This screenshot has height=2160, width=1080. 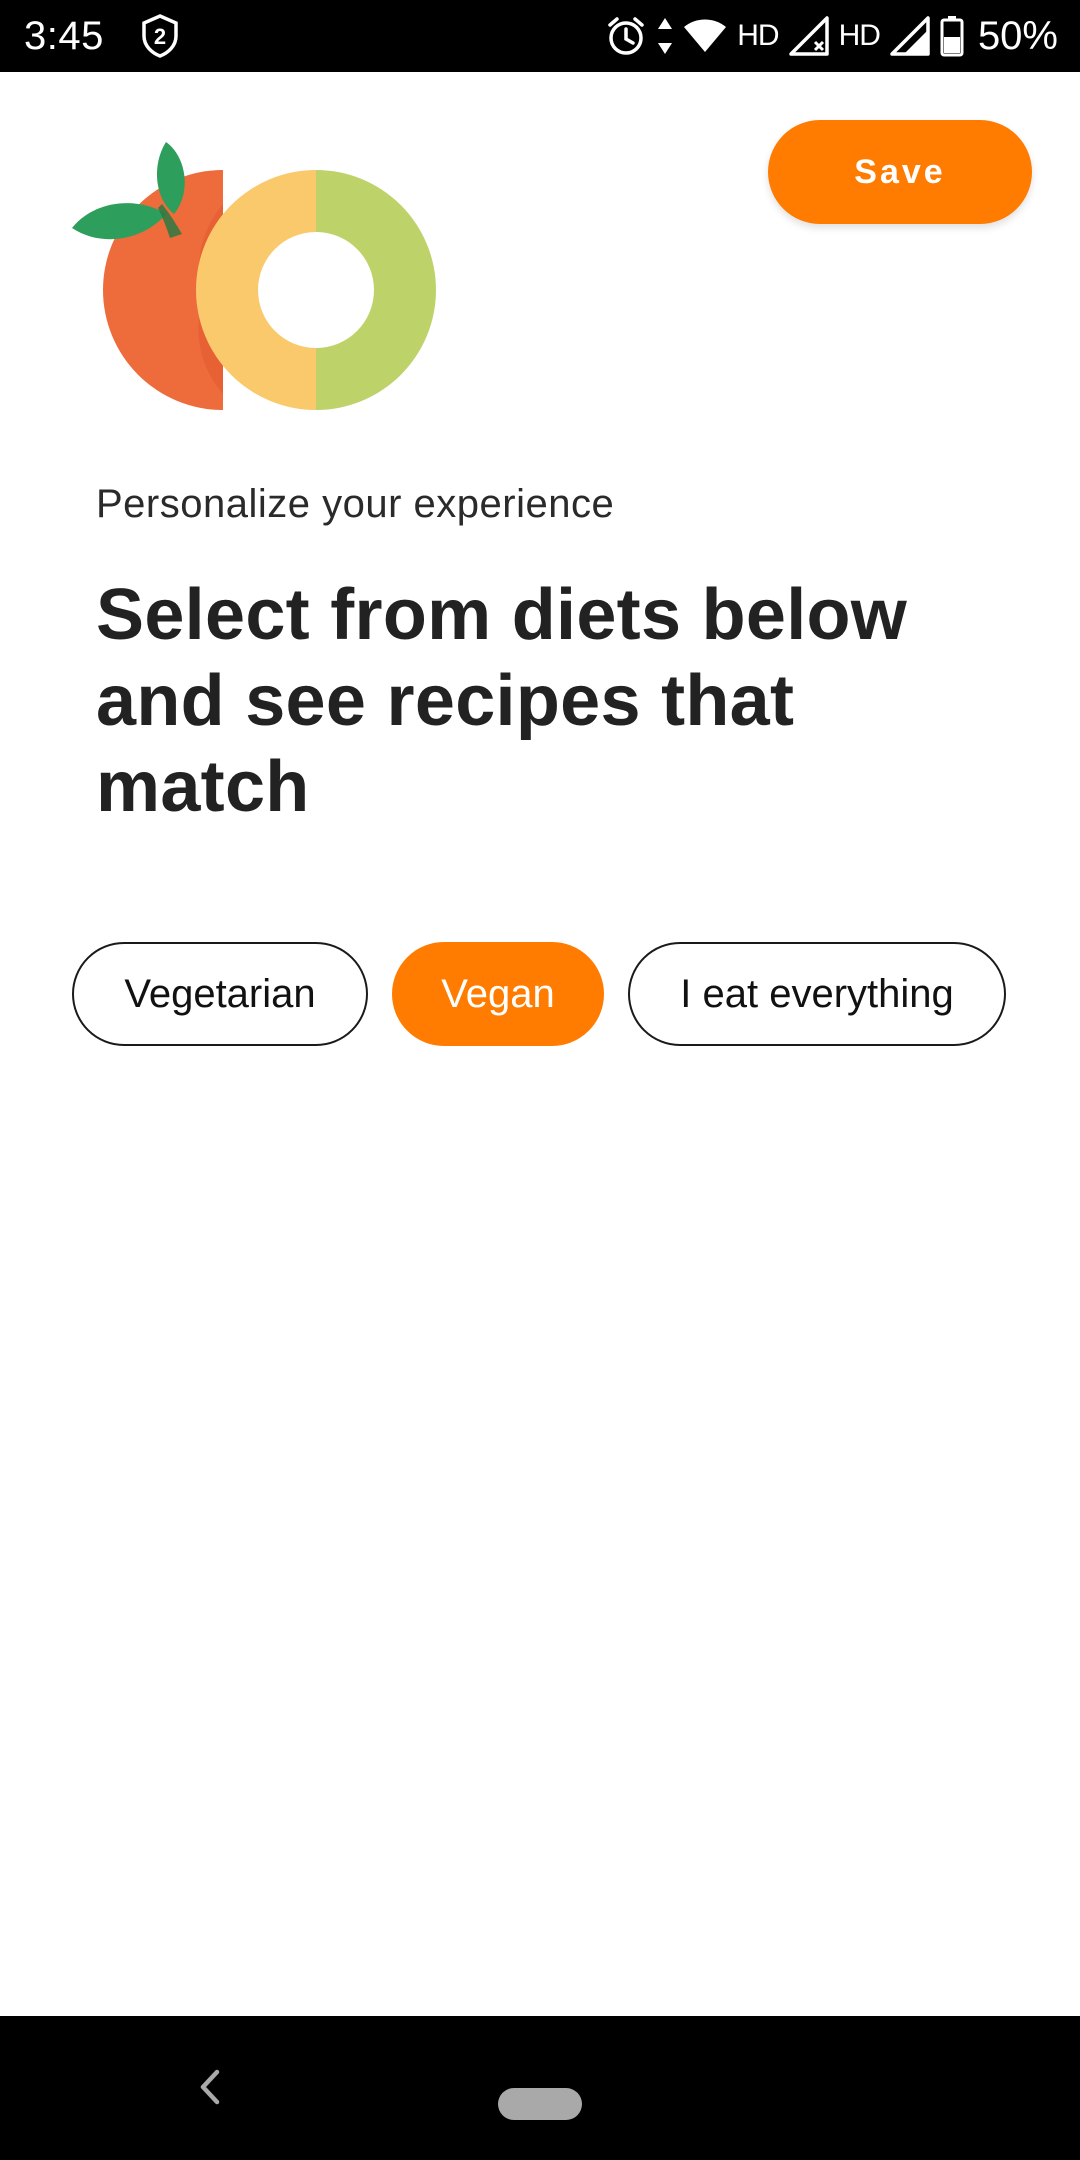 I want to click on navigation-bar, so click(x=540, y=2088).